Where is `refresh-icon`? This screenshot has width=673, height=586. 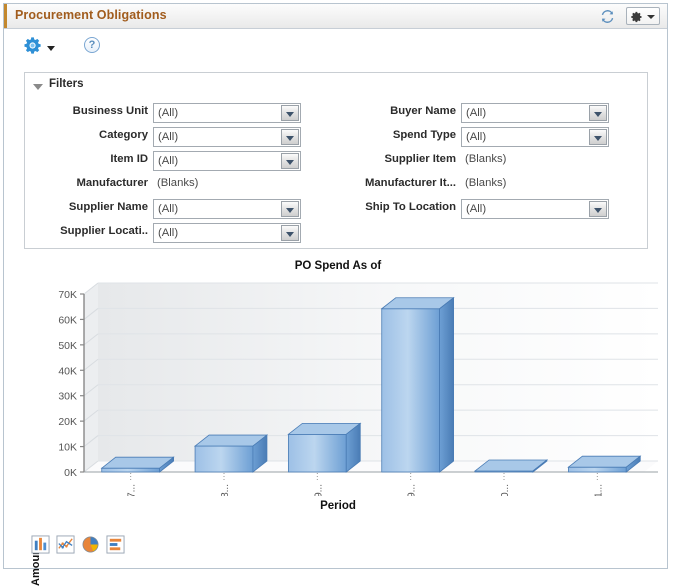 refresh-icon is located at coordinates (607, 16).